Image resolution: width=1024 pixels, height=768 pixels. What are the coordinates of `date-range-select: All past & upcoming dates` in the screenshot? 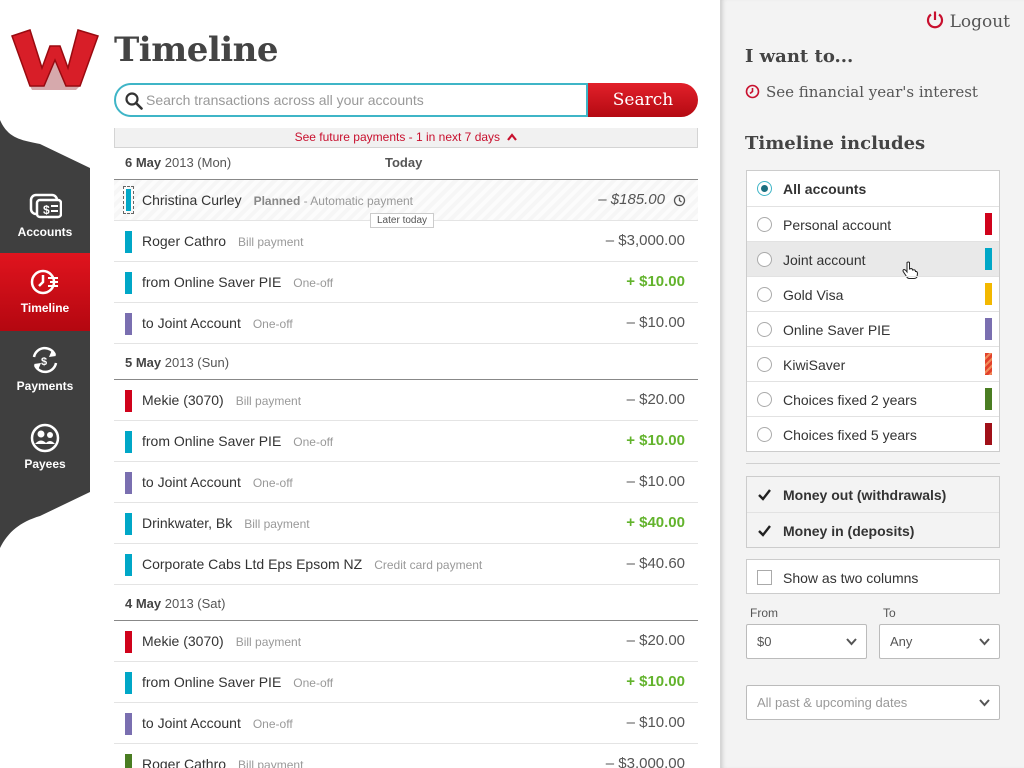 It's located at (873, 702).